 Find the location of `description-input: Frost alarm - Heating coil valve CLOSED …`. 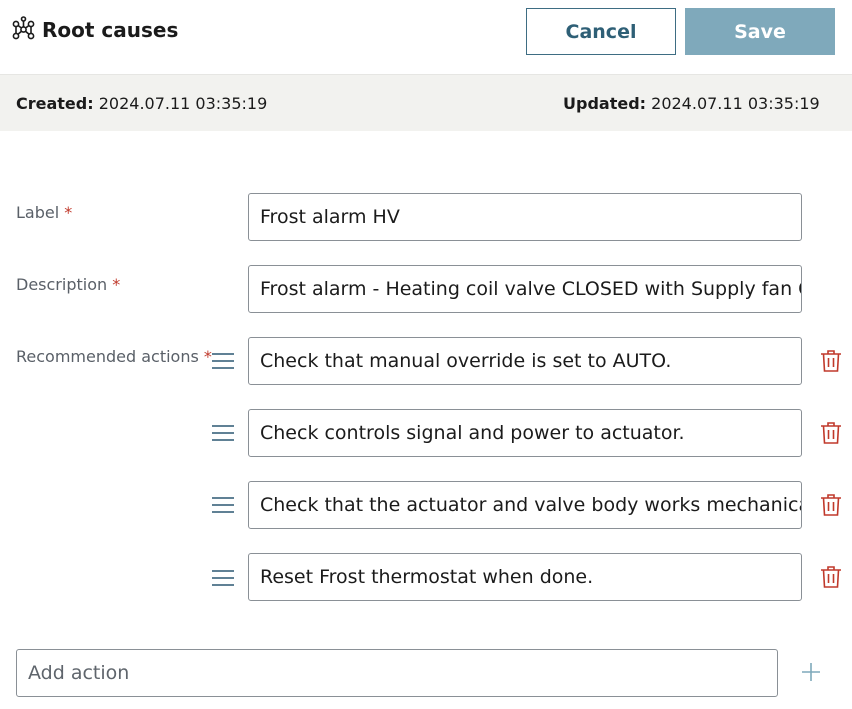

description-input: Frost alarm - Heating coil valve CLOSED … is located at coordinates (525, 289).